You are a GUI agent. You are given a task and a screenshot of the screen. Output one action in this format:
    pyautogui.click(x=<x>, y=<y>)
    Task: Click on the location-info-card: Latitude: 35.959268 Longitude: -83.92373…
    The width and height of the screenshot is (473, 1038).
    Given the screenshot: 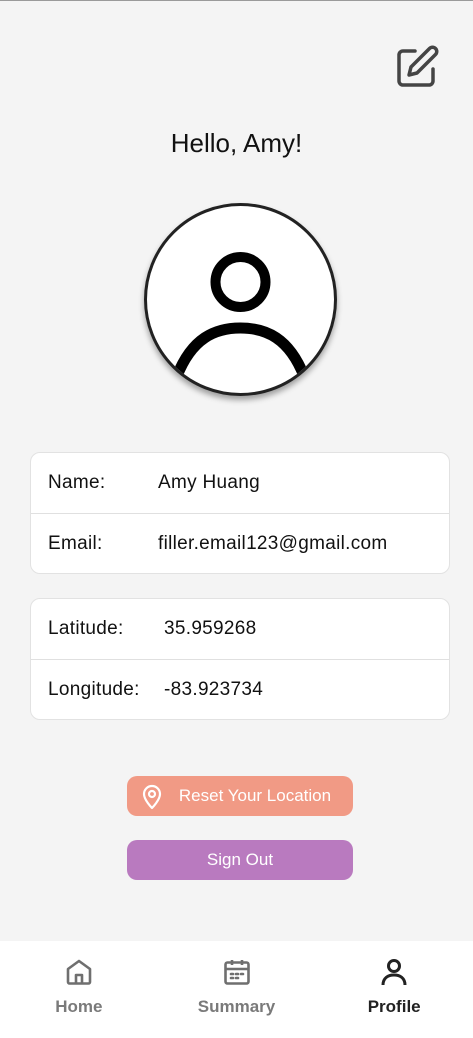 What is the action you would take?
    pyautogui.click(x=240, y=659)
    